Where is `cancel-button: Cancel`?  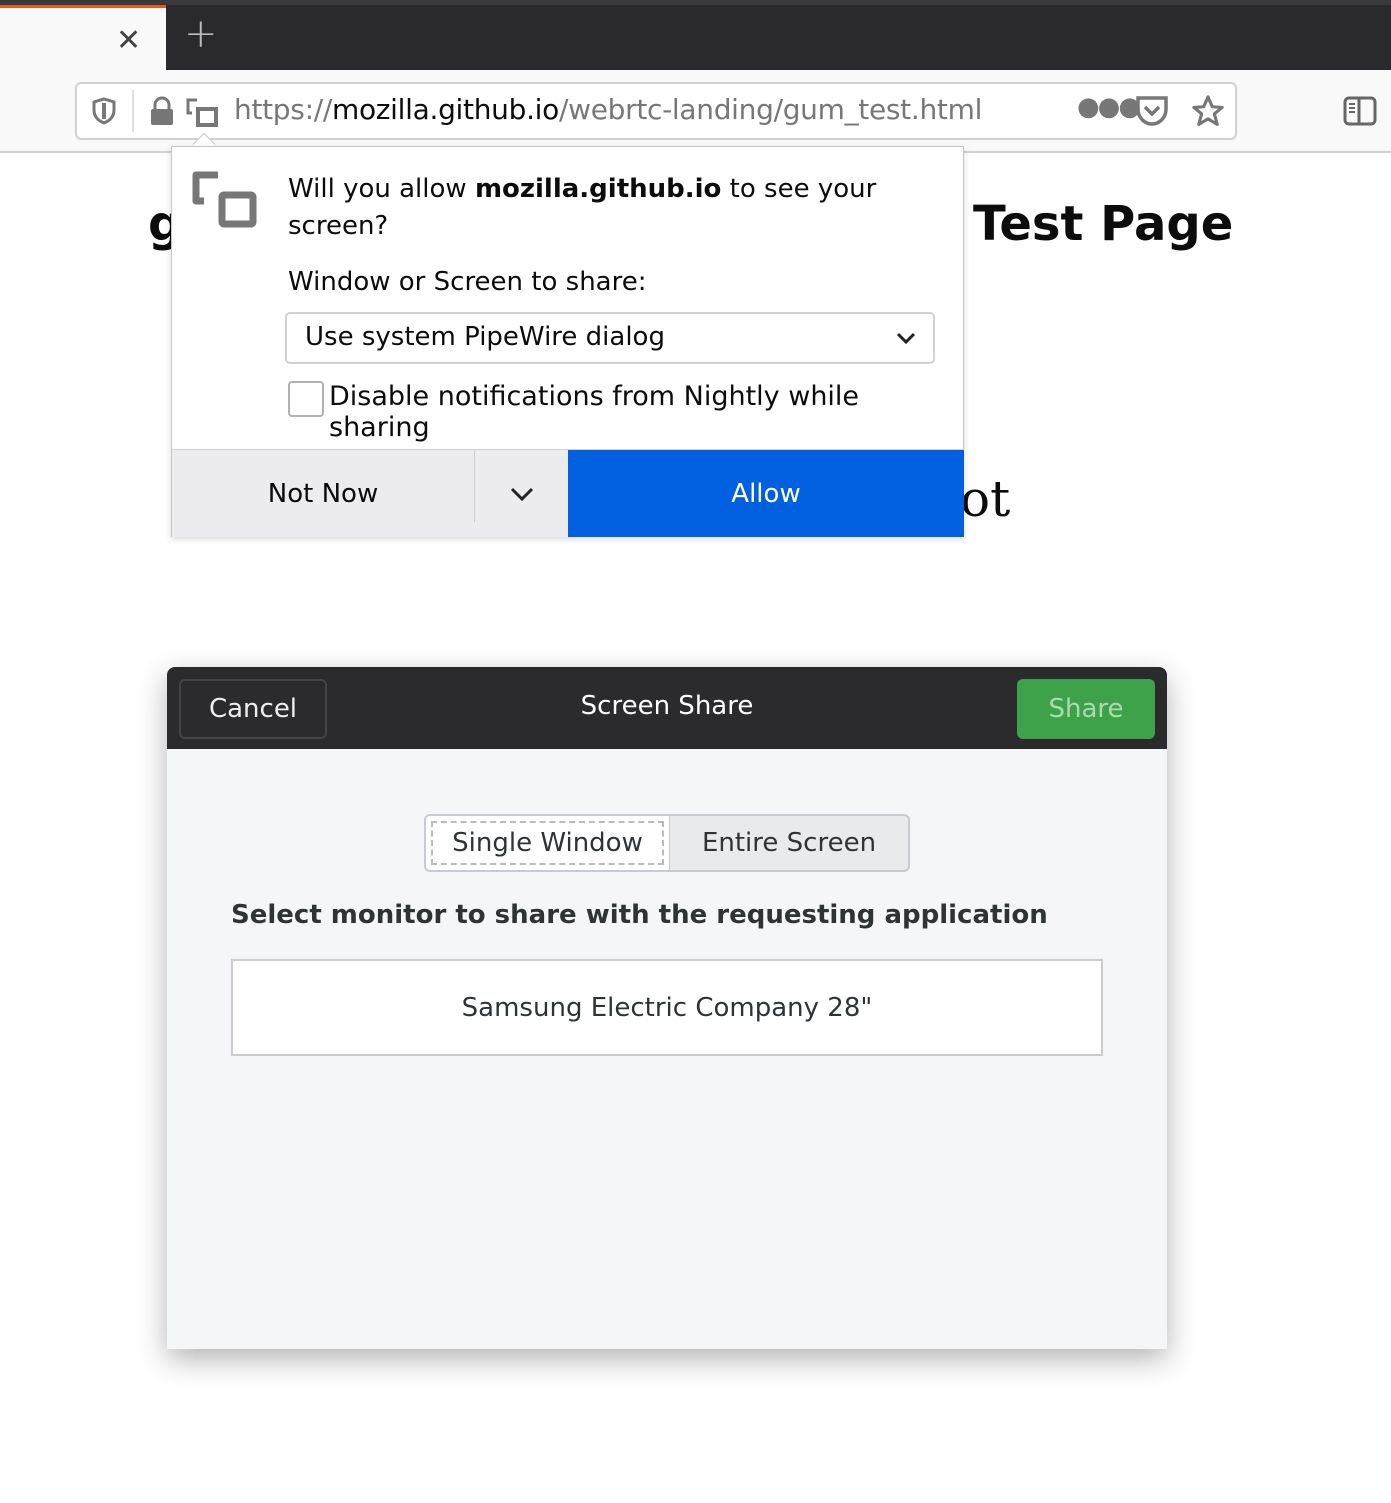
cancel-button: Cancel is located at coordinates (253, 709).